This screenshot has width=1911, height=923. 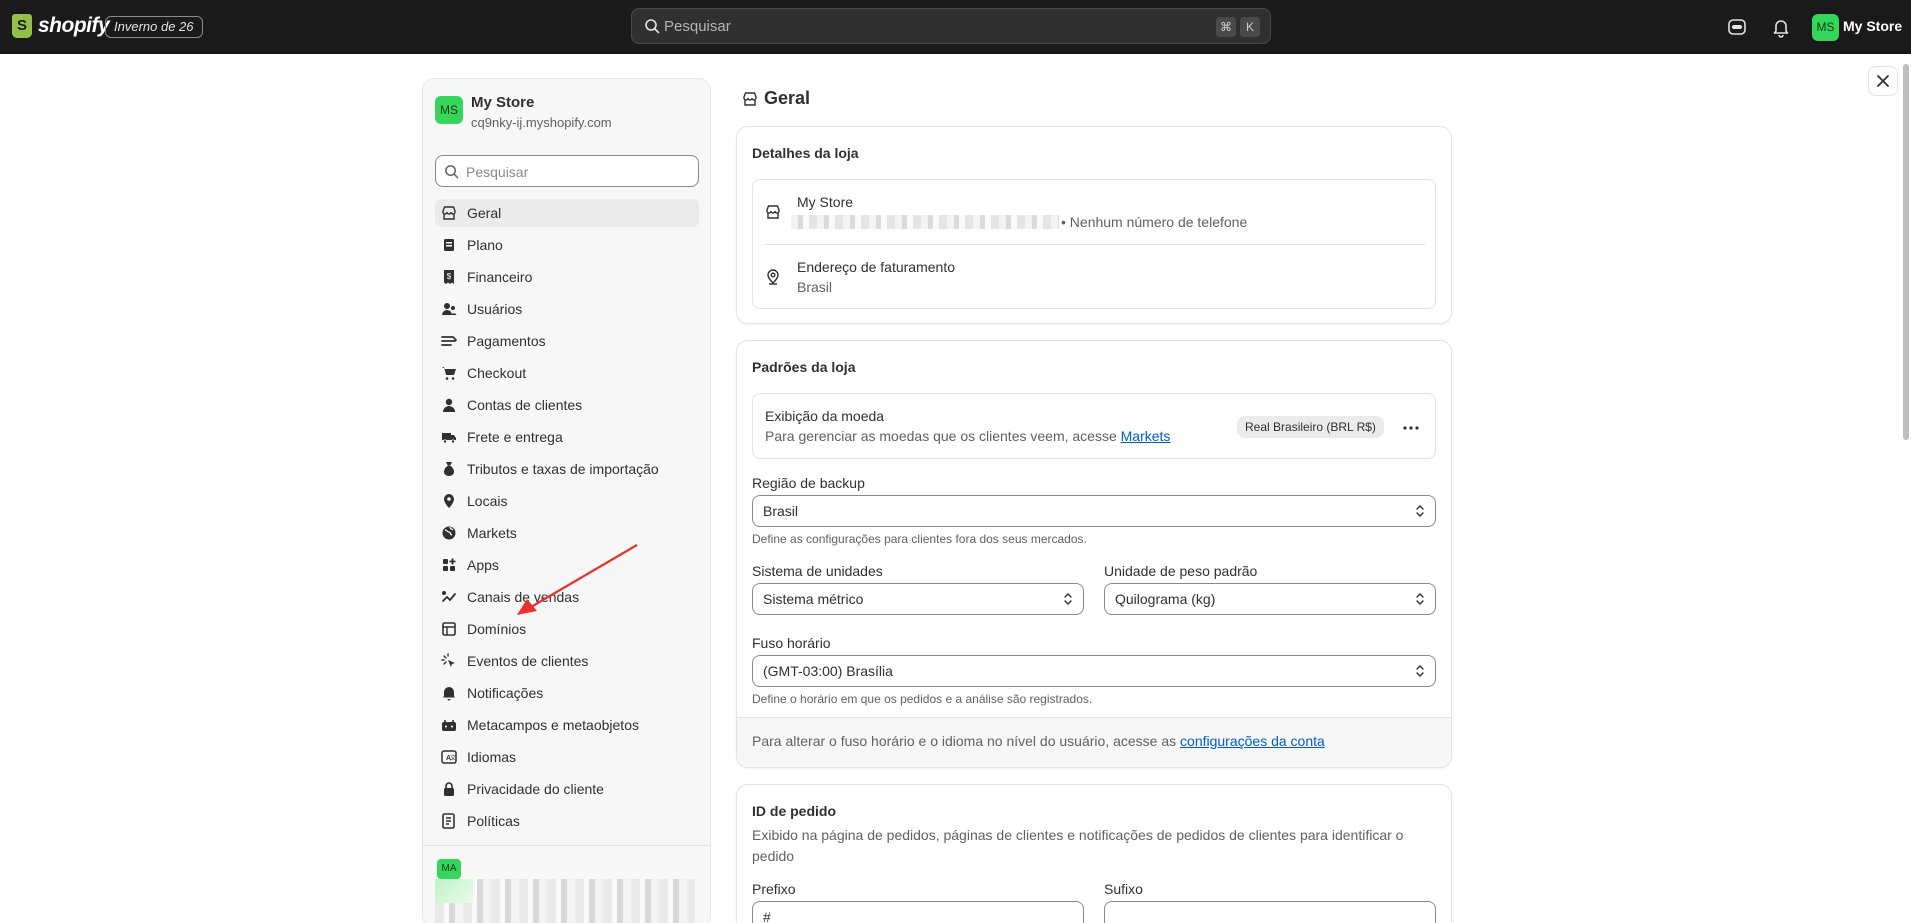 I want to click on shortcut-k-key: K, so click(x=1250, y=27).